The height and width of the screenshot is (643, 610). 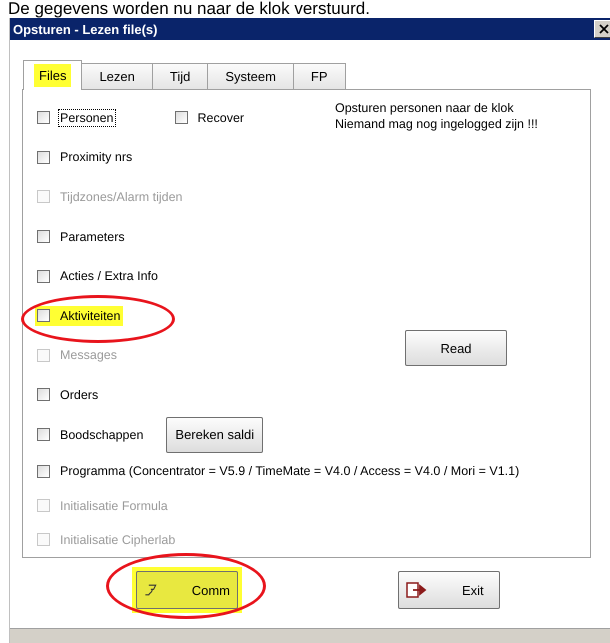 I want to click on checkbox-option: Acties / Extra Info, so click(x=98, y=276).